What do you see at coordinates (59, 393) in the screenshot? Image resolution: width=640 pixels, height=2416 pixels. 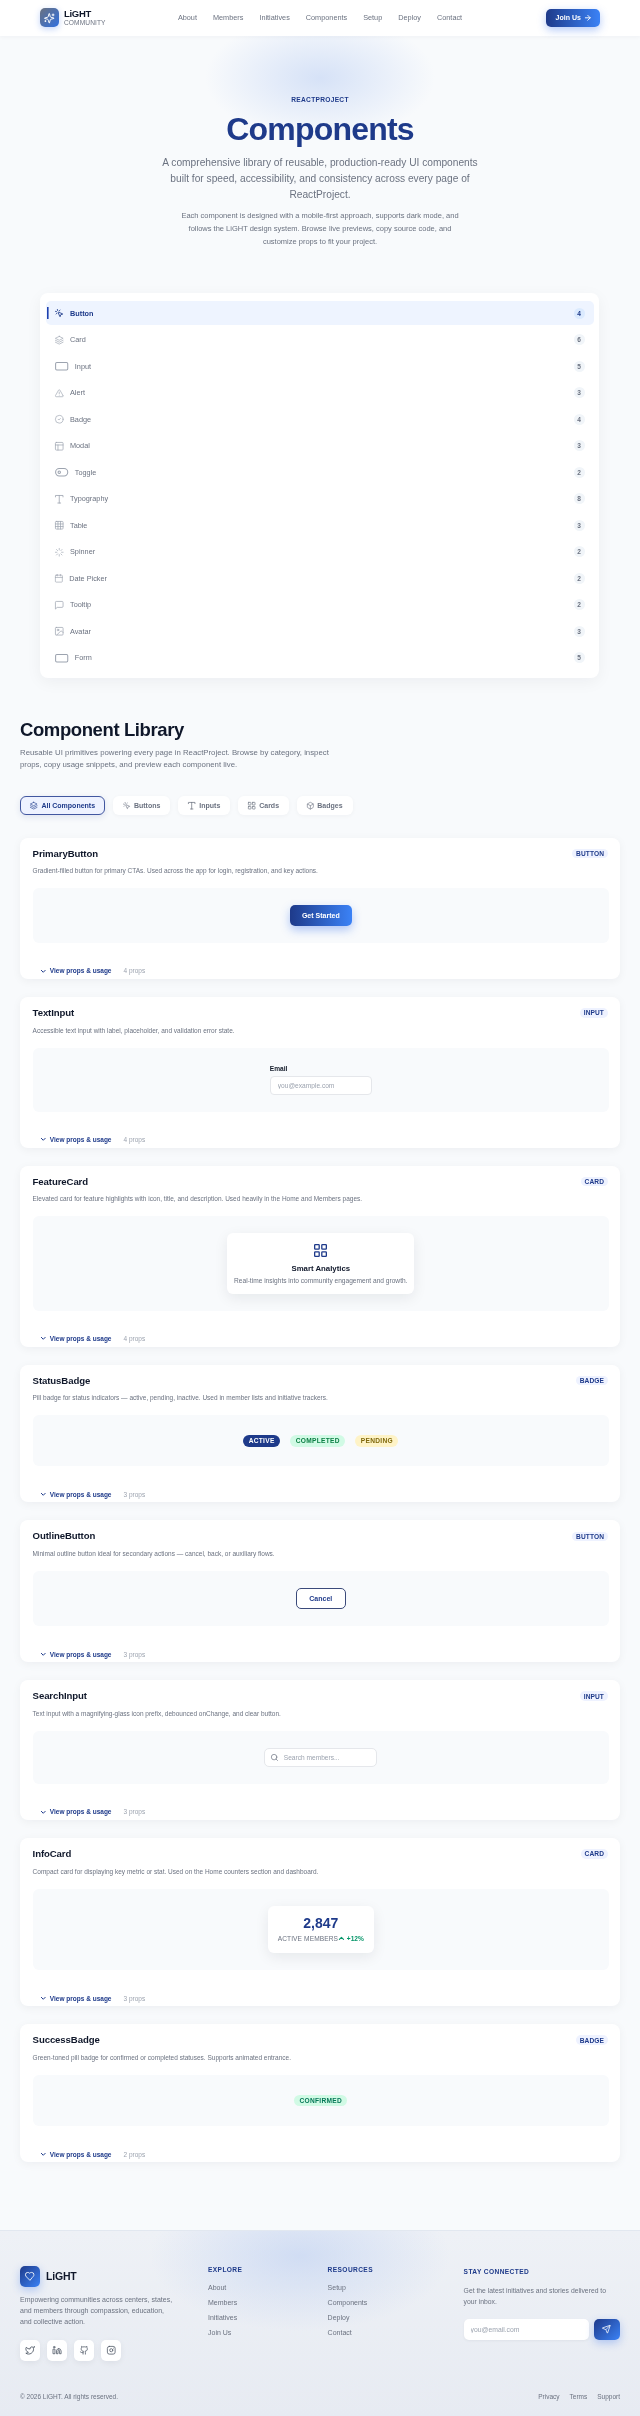 I see `warning-icon` at bounding box center [59, 393].